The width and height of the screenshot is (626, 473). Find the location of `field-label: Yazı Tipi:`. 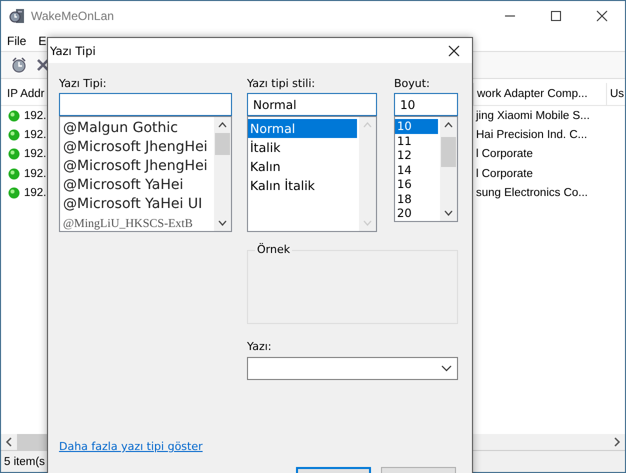

field-label: Yazı Tipi: is located at coordinates (83, 84).